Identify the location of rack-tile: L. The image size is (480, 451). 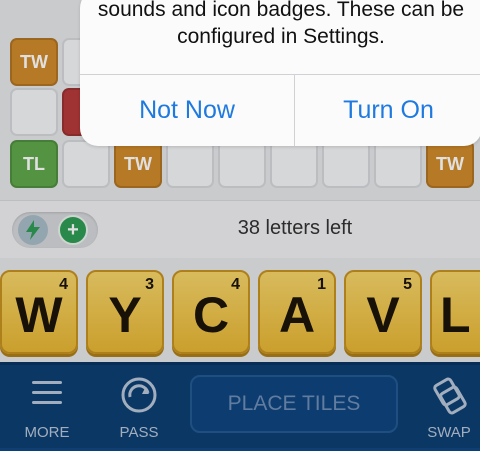
(455, 312).